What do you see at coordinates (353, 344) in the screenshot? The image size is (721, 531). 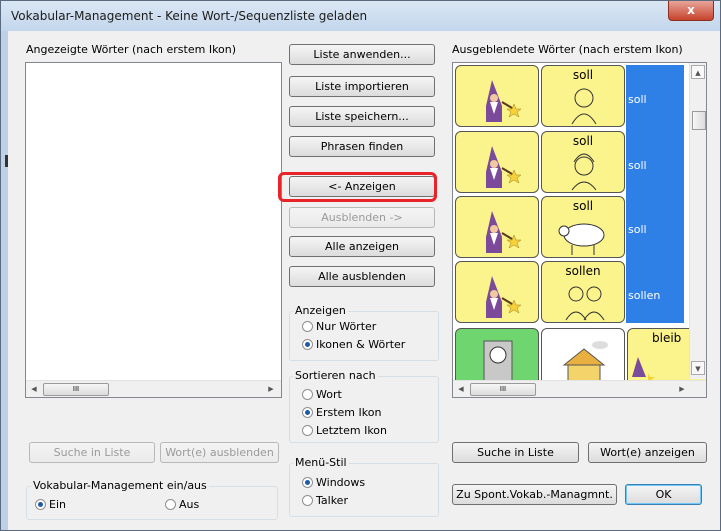 I see `radio-ikonen-woerter: Ikonen & Wörter` at bounding box center [353, 344].